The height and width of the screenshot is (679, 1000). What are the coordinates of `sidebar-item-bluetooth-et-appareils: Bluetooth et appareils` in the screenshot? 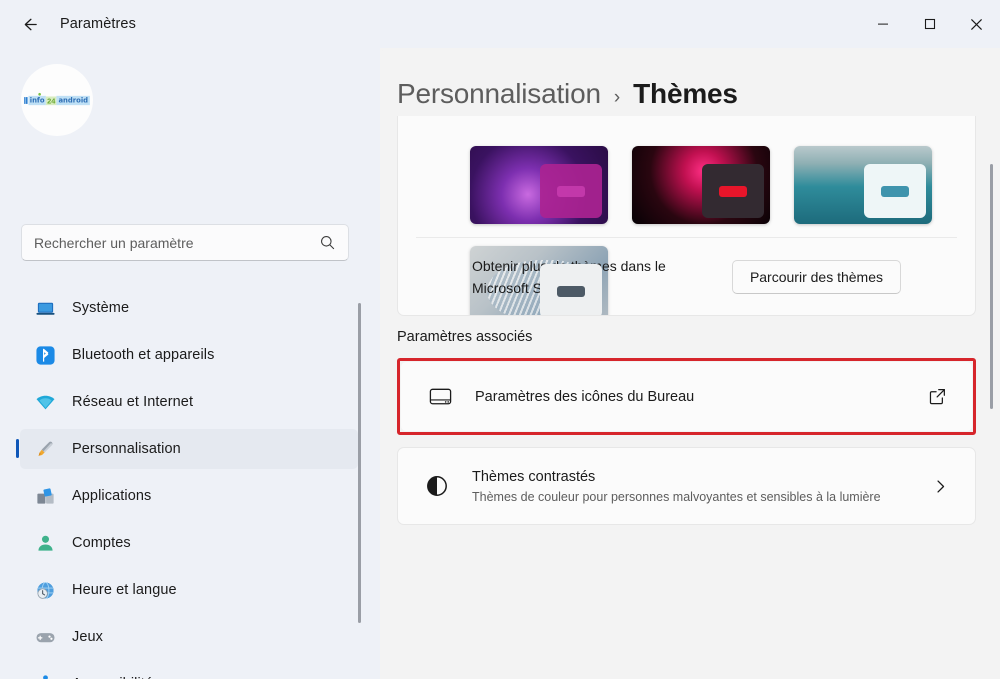 It's located at (189, 355).